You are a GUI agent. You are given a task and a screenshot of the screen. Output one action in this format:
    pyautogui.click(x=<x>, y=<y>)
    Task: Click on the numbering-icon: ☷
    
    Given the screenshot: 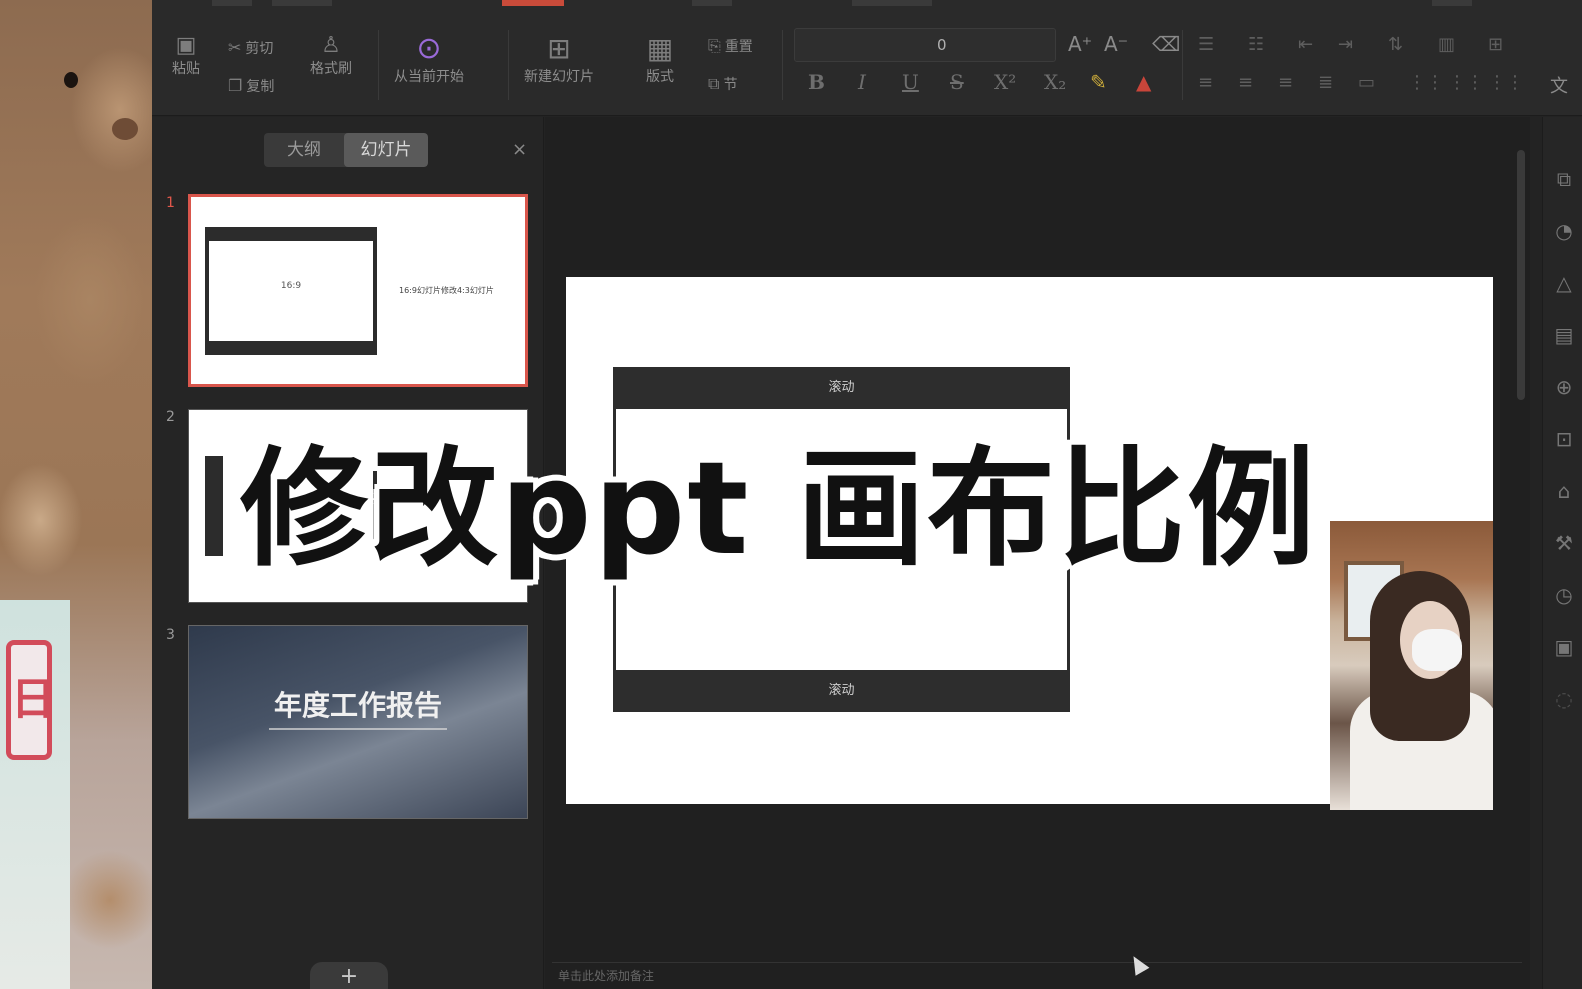 What is the action you would take?
    pyautogui.click(x=1256, y=44)
    